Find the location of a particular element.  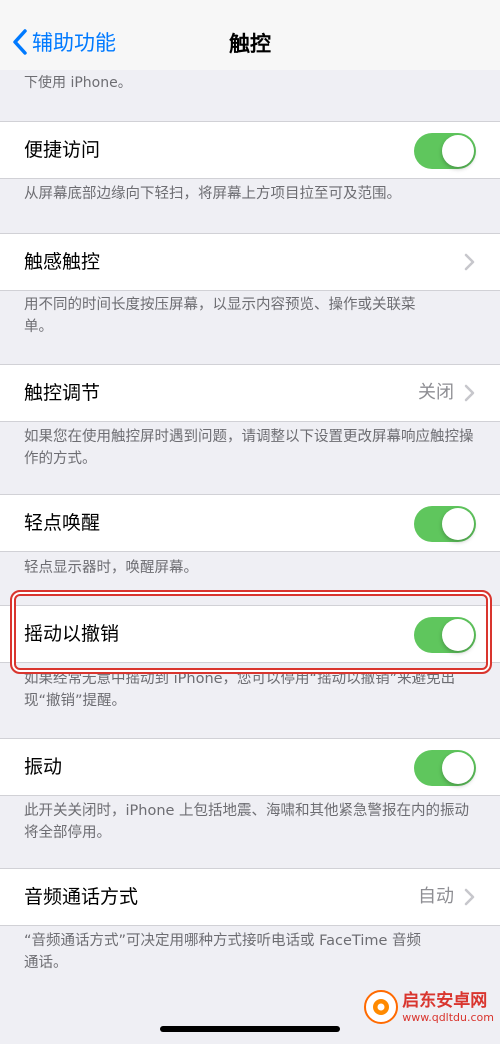

row-label: 音频通话方式 is located at coordinates (81, 897).